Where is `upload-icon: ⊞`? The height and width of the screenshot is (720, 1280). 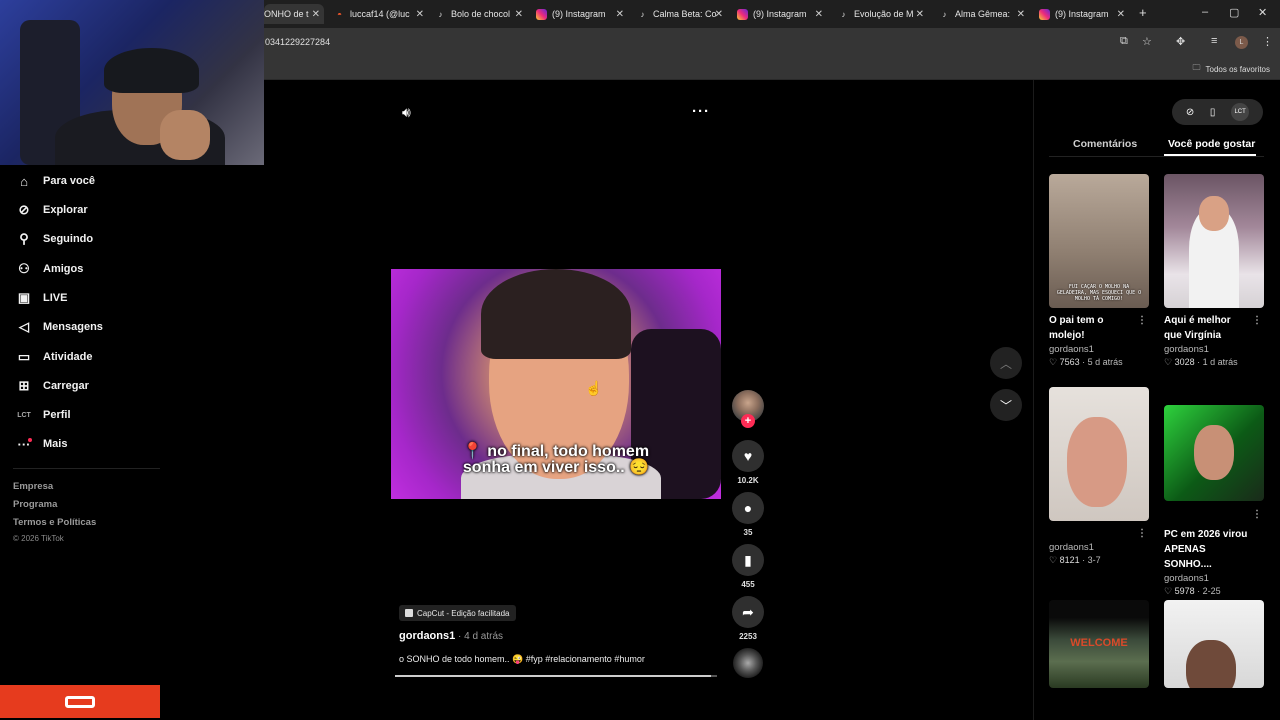 upload-icon: ⊞ is located at coordinates (24, 385).